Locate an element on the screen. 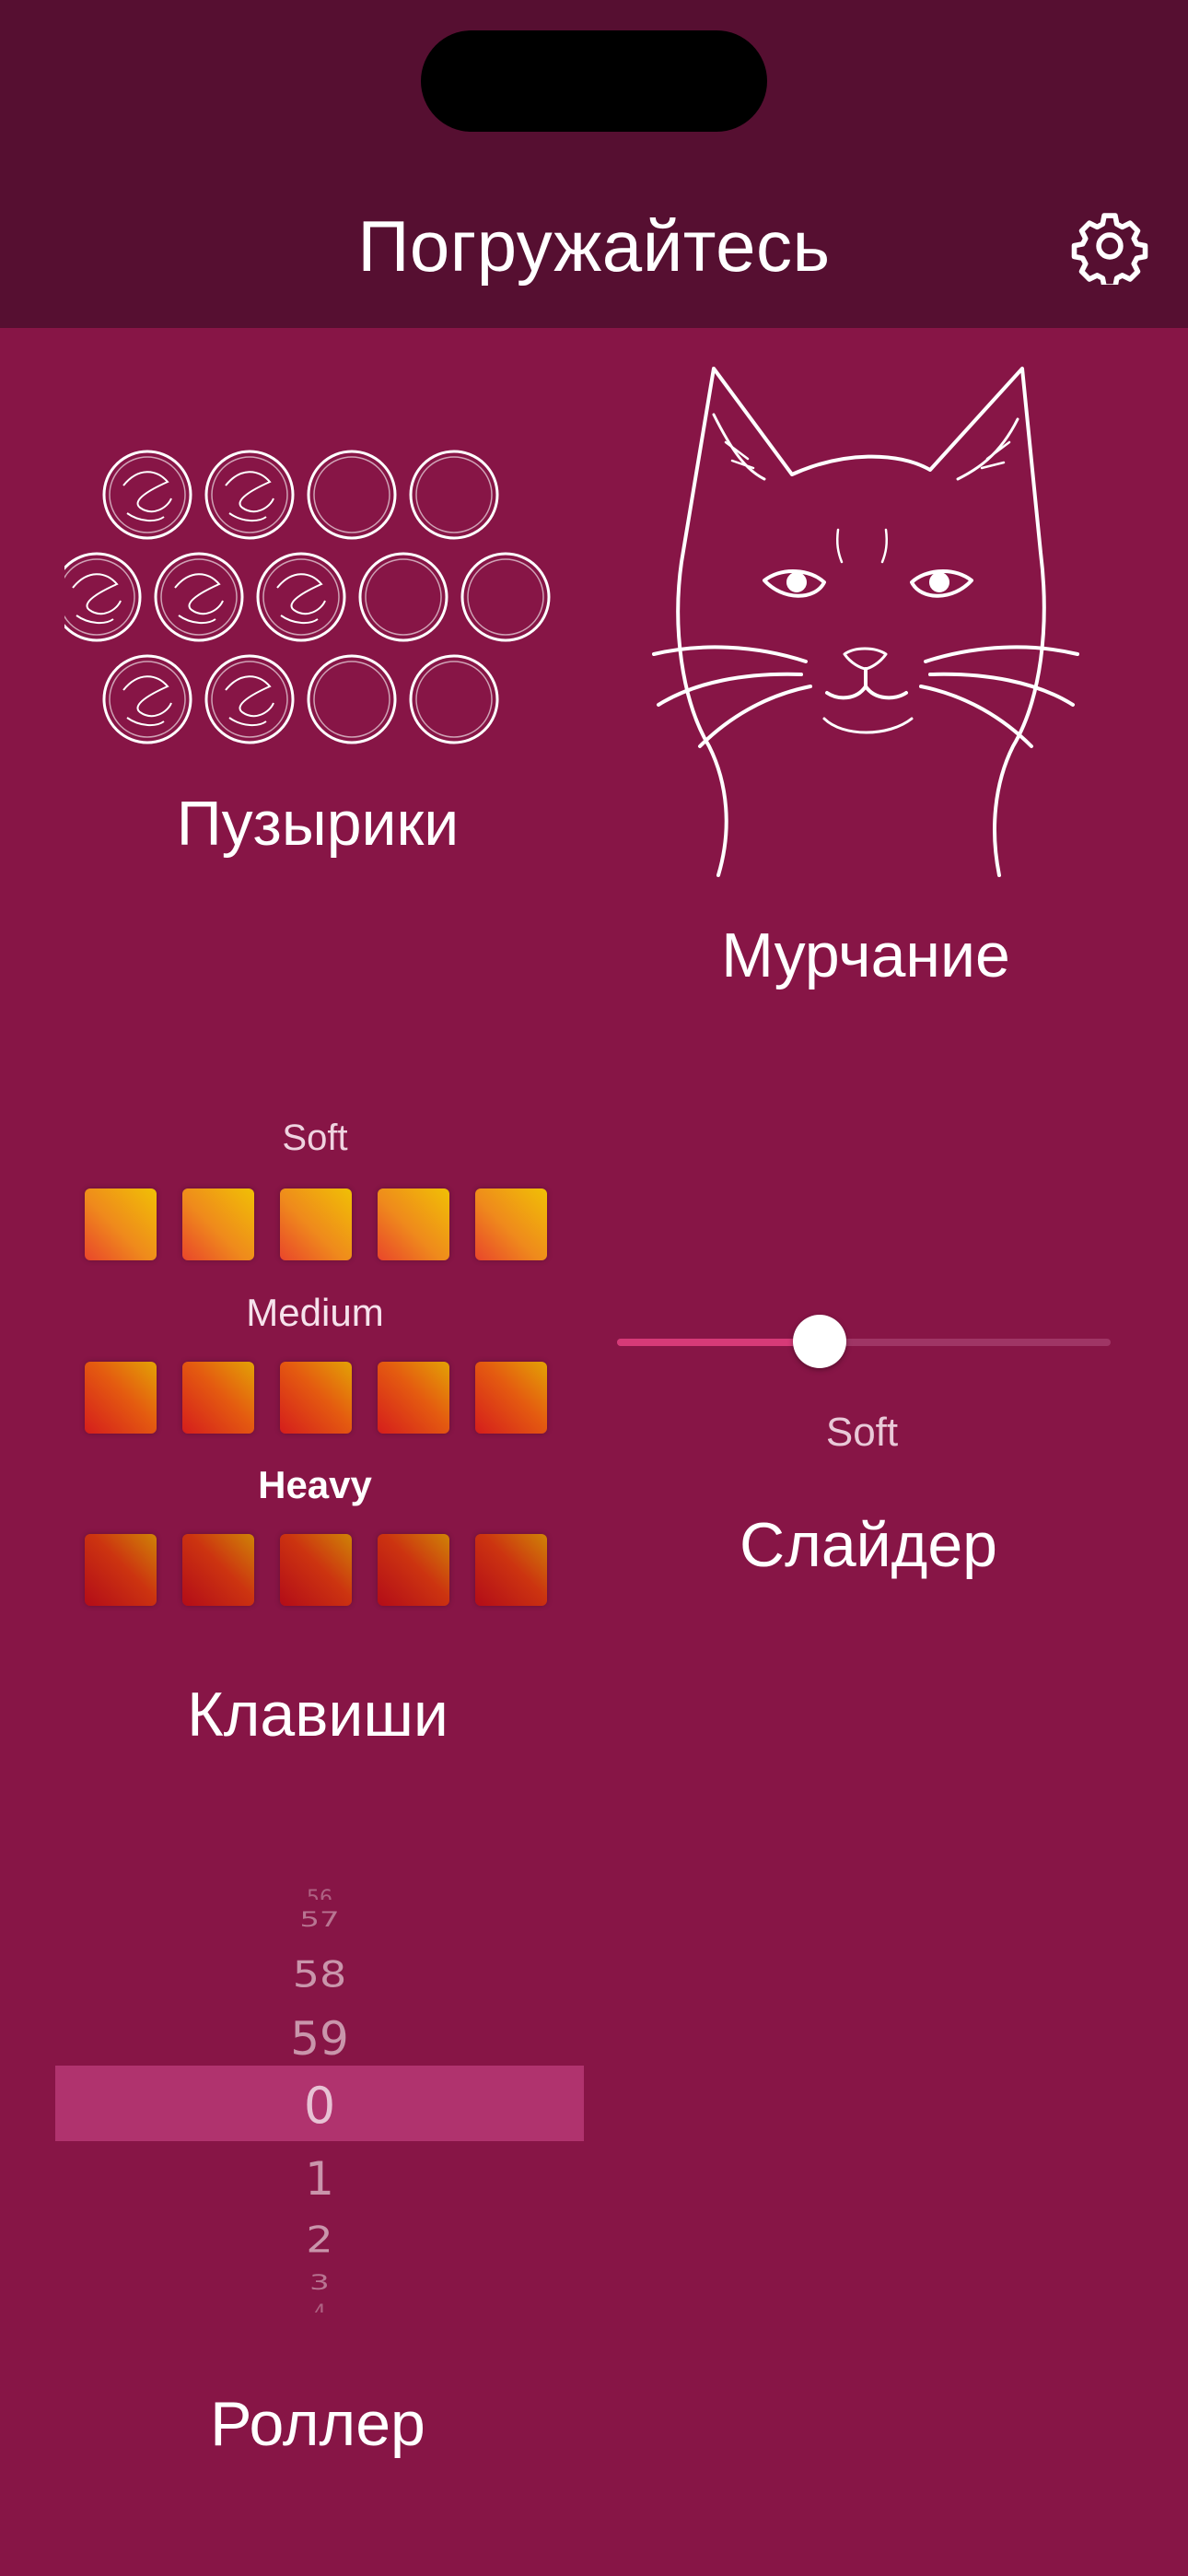 Image resolution: width=1188 pixels, height=2576 pixels. roller-selected-item: 0 is located at coordinates (319, 2106).